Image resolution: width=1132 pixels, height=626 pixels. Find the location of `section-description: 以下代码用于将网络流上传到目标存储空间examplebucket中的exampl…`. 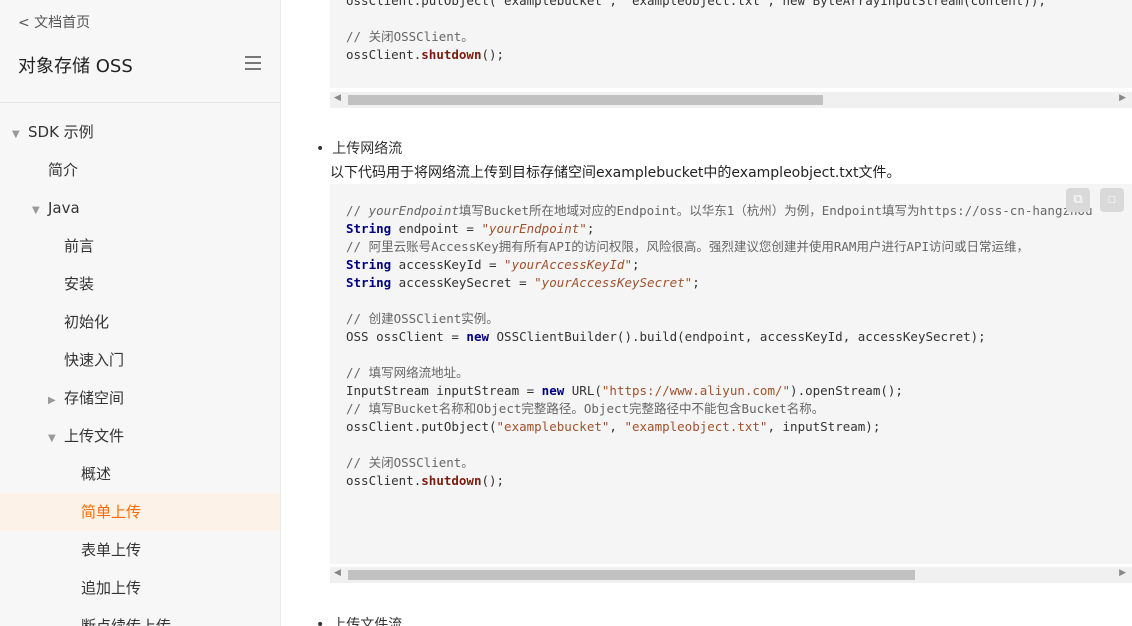

section-description: 以下代码用于将网络流上传到目标存储空间examplebucket中的exampl… is located at coordinates (615, 173).